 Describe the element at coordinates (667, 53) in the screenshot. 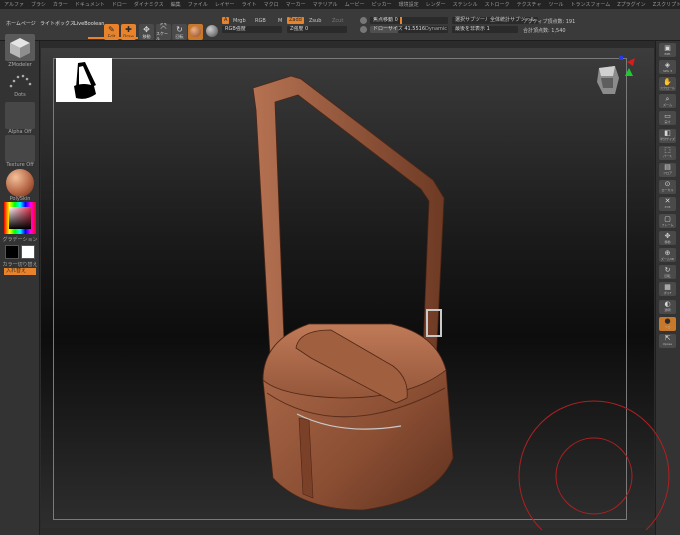

I see `shelf-button-label: BPR` at that location.